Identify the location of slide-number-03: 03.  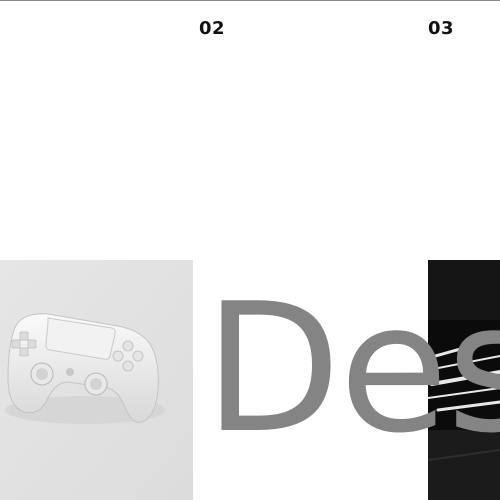
(441, 28).